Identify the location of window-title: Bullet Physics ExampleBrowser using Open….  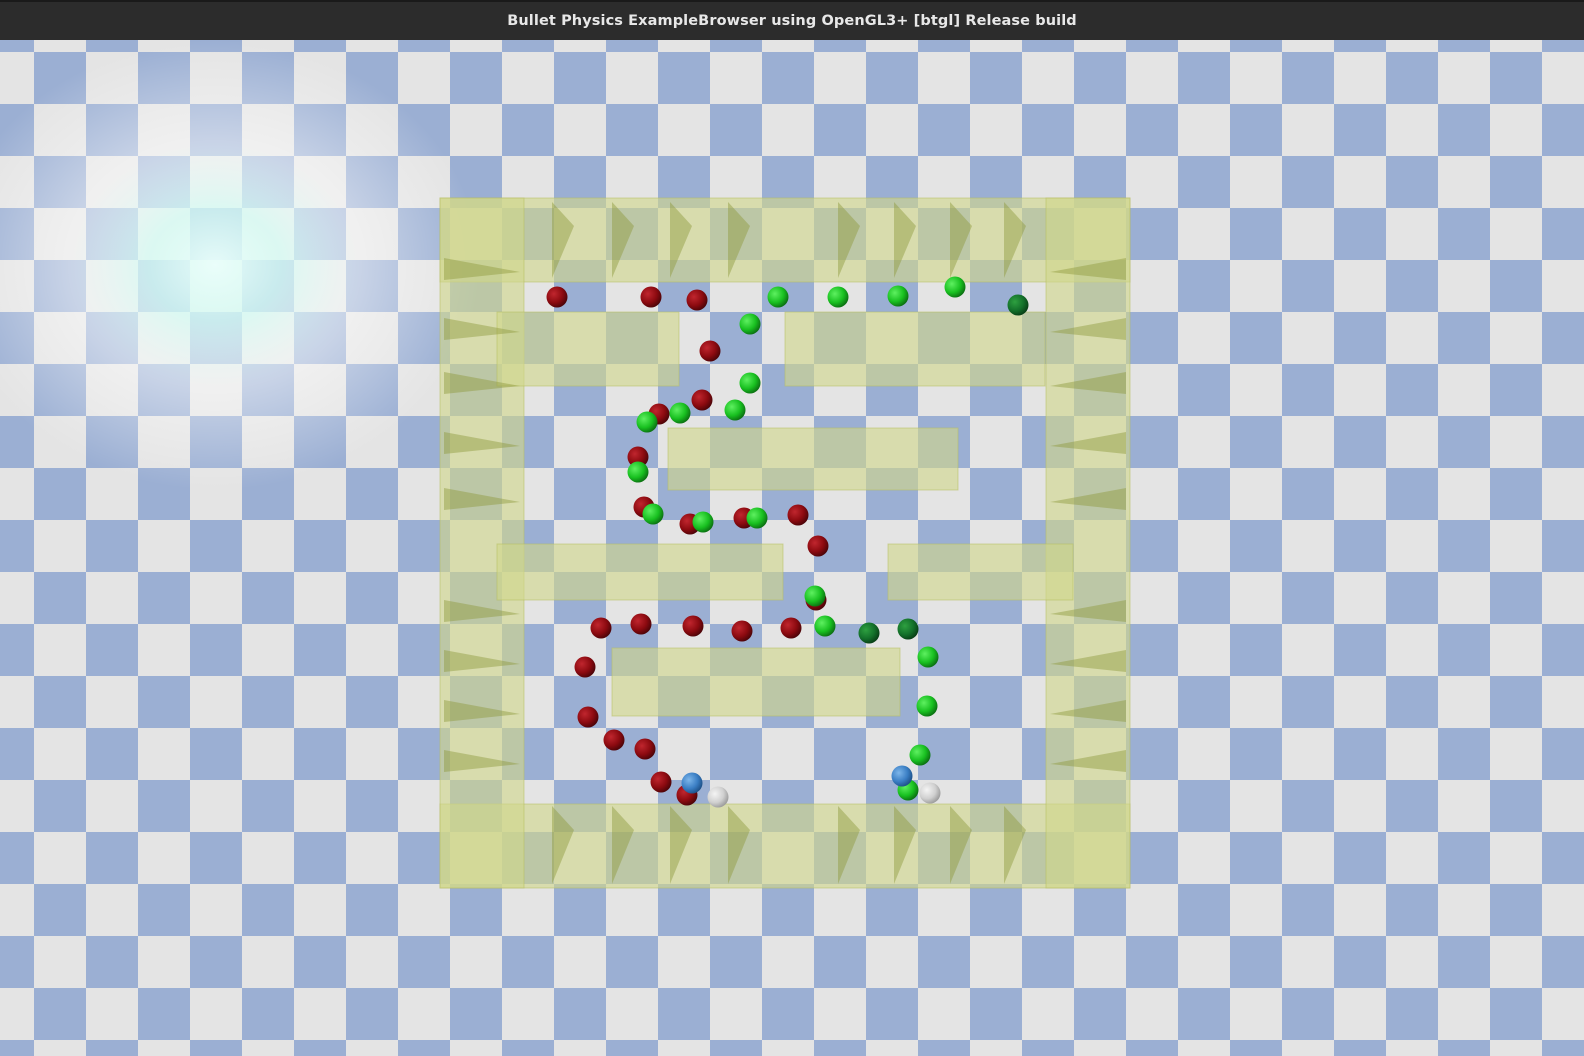
(792, 21).